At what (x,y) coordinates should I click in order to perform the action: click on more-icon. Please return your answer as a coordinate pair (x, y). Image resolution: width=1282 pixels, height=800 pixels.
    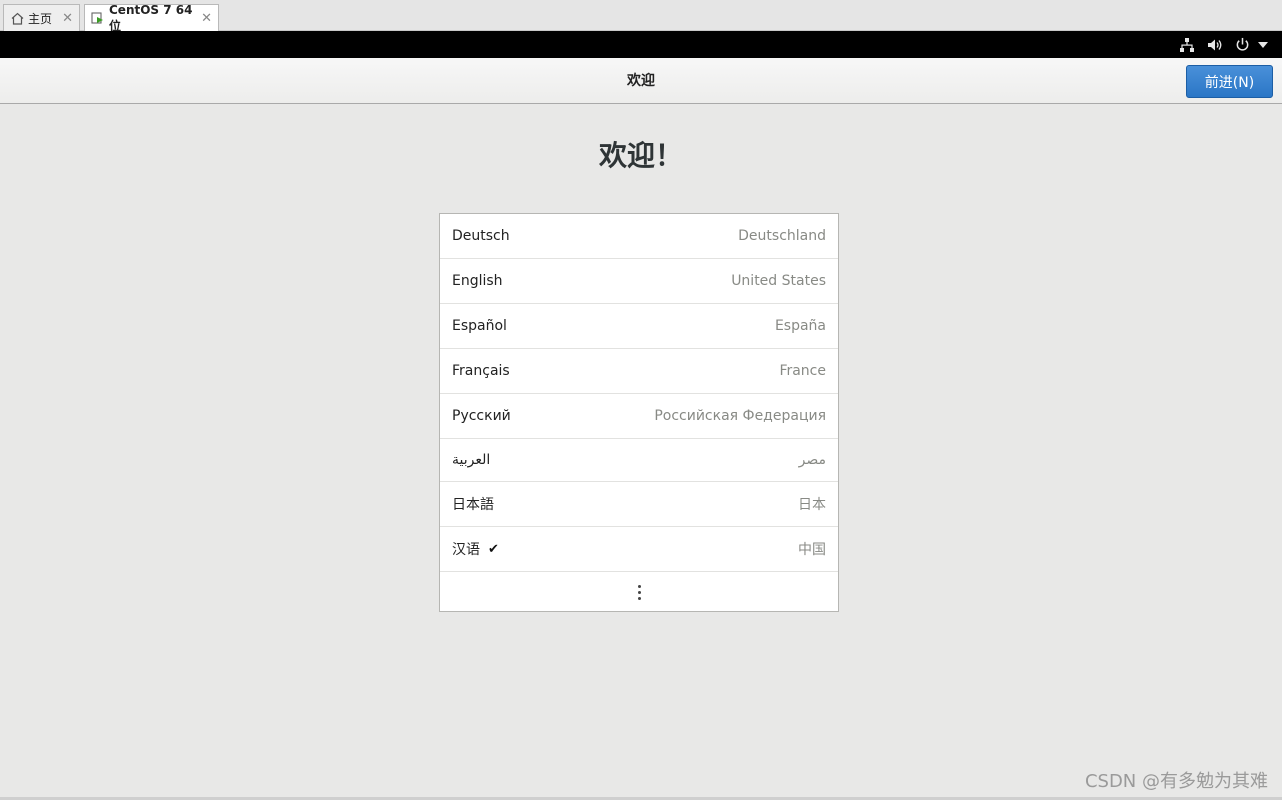
    Looking at the image, I should click on (639, 592).